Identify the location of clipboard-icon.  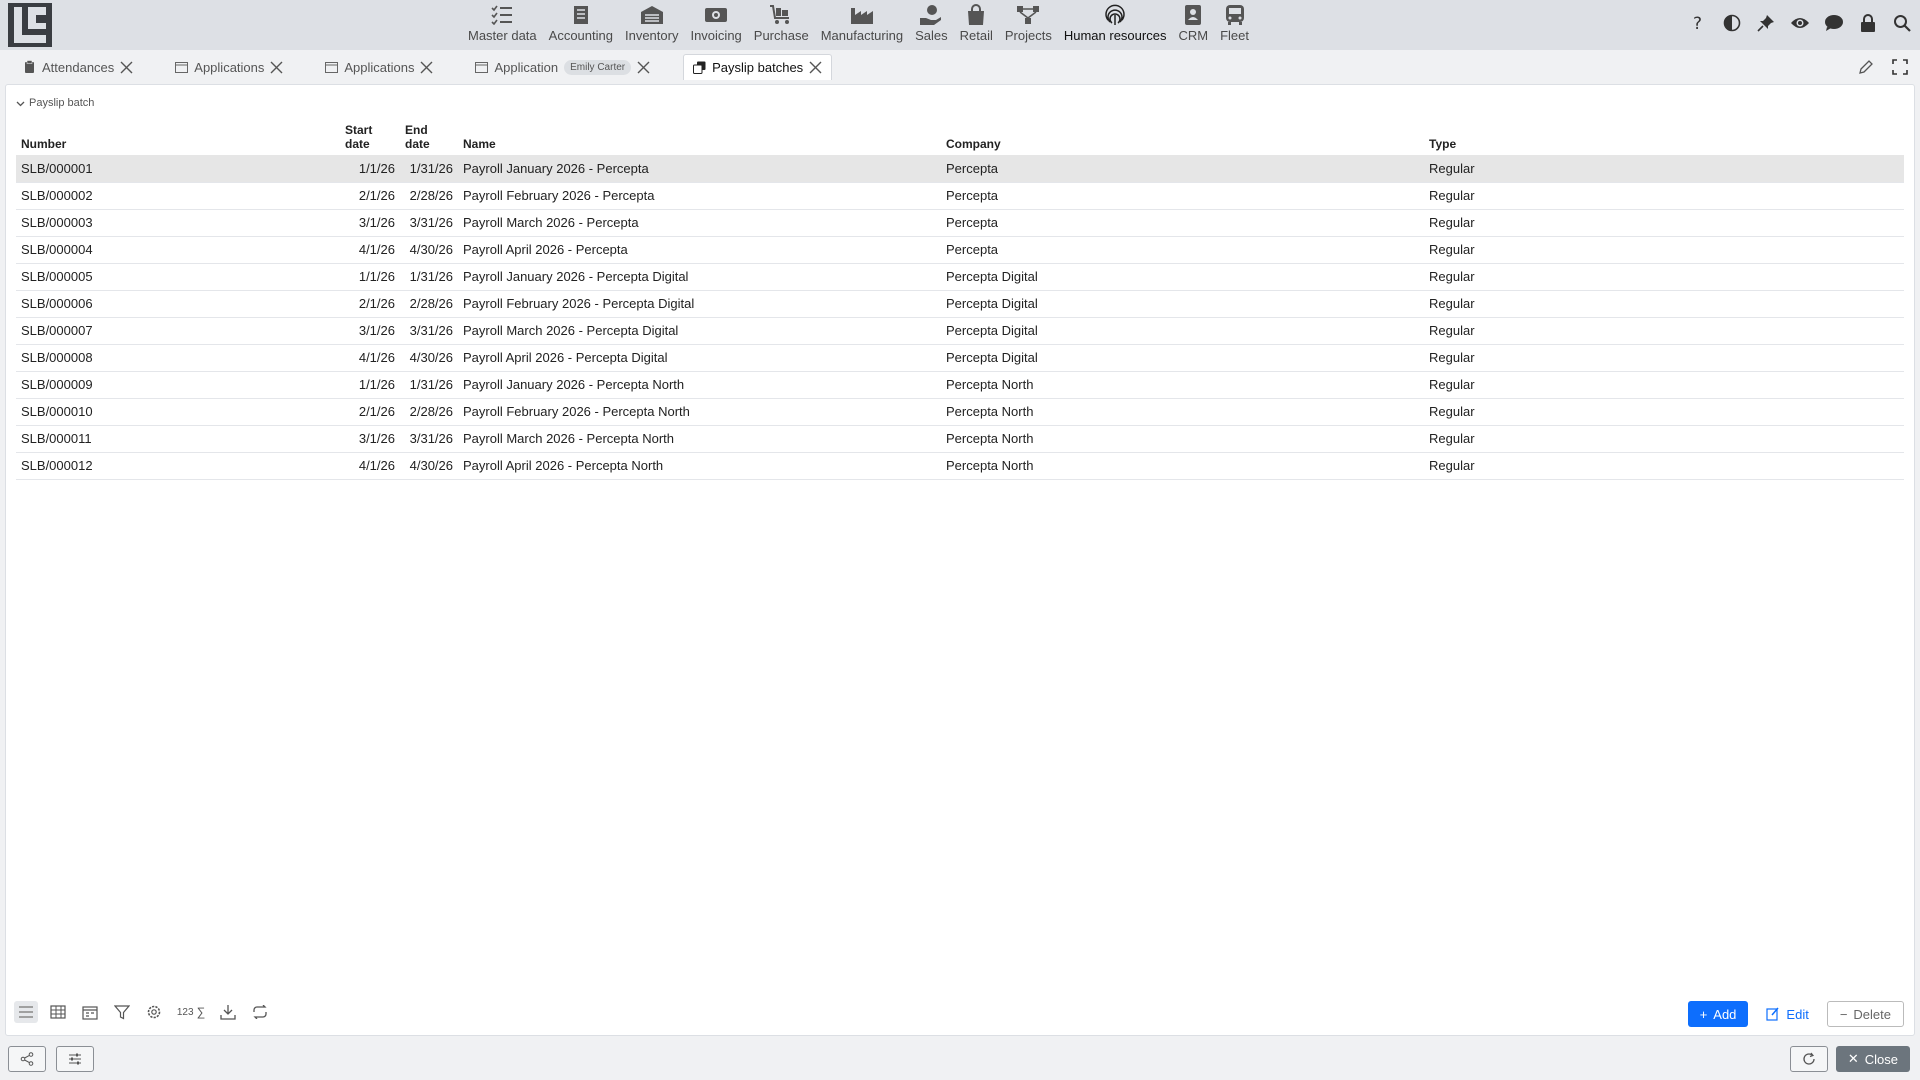
(29, 67).